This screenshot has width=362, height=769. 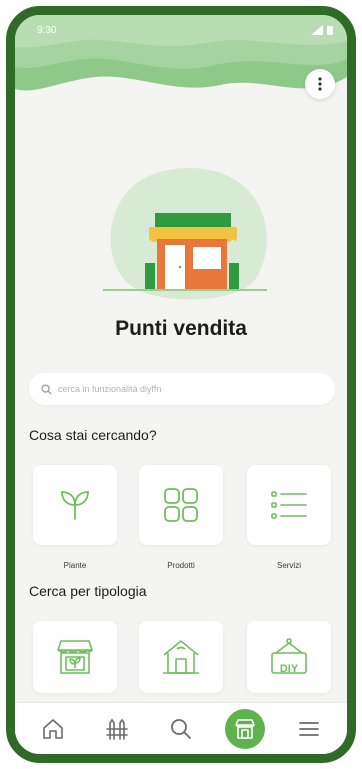 I want to click on category-label-prodotti: Prodotti, so click(x=181, y=565).